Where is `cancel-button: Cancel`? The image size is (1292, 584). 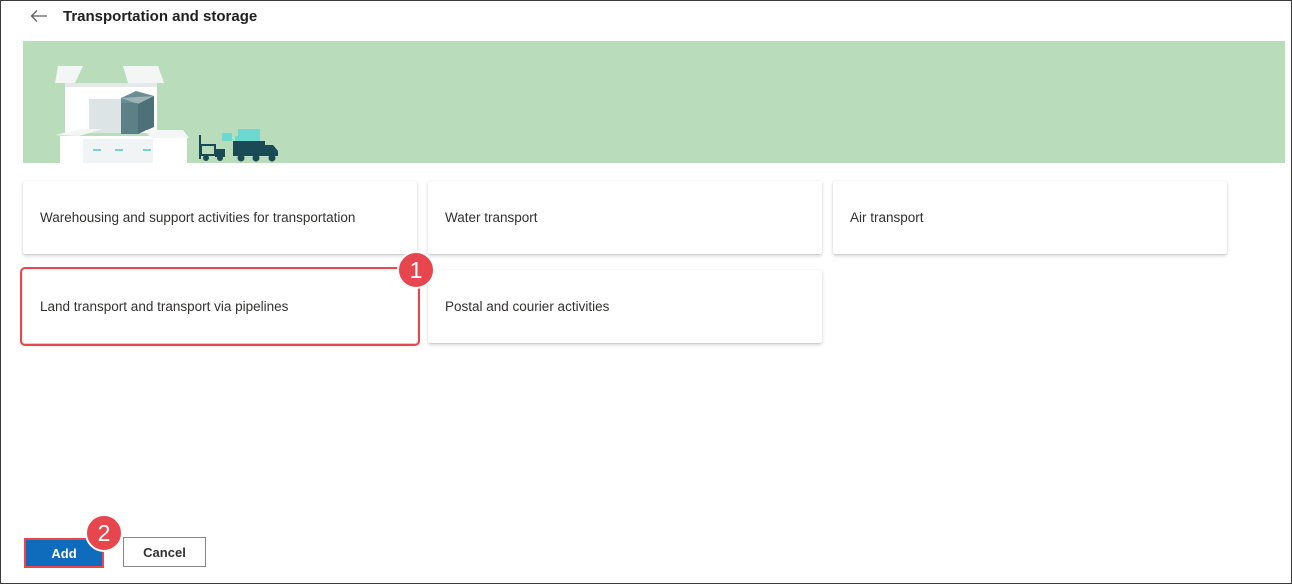
cancel-button: Cancel is located at coordinates (164, 552).